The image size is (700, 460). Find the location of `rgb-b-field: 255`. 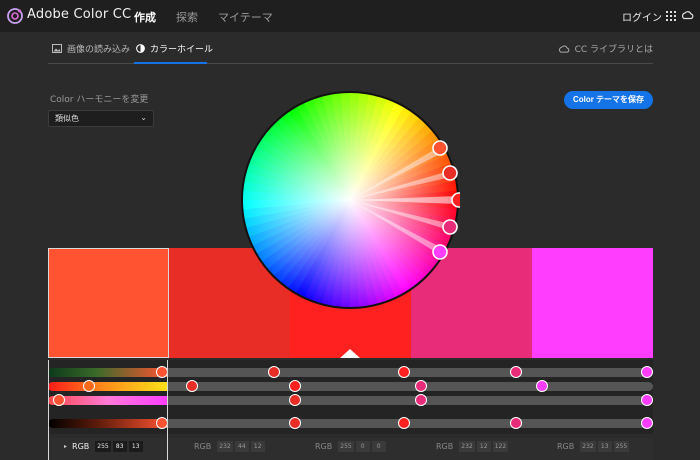

rgb-b-field: 255 is located at coordinates (621, 446).